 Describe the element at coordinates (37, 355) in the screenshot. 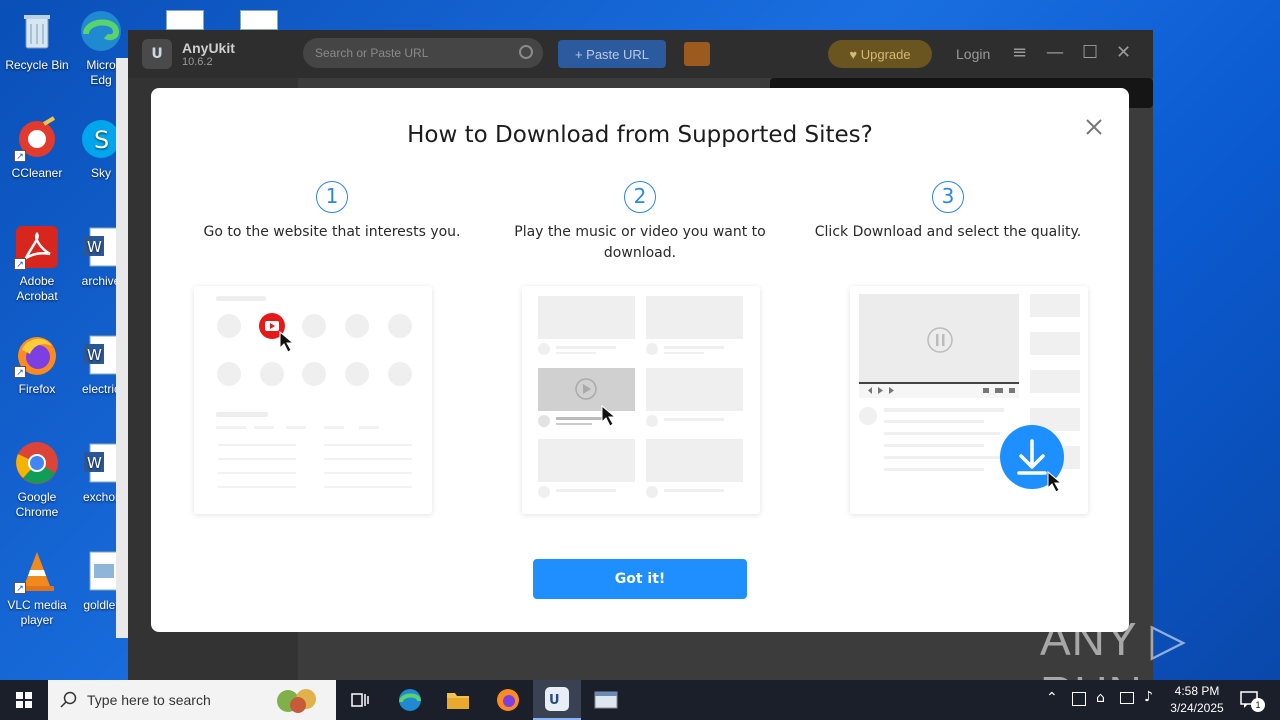

I see `firefox-icon: ↗` at that location.